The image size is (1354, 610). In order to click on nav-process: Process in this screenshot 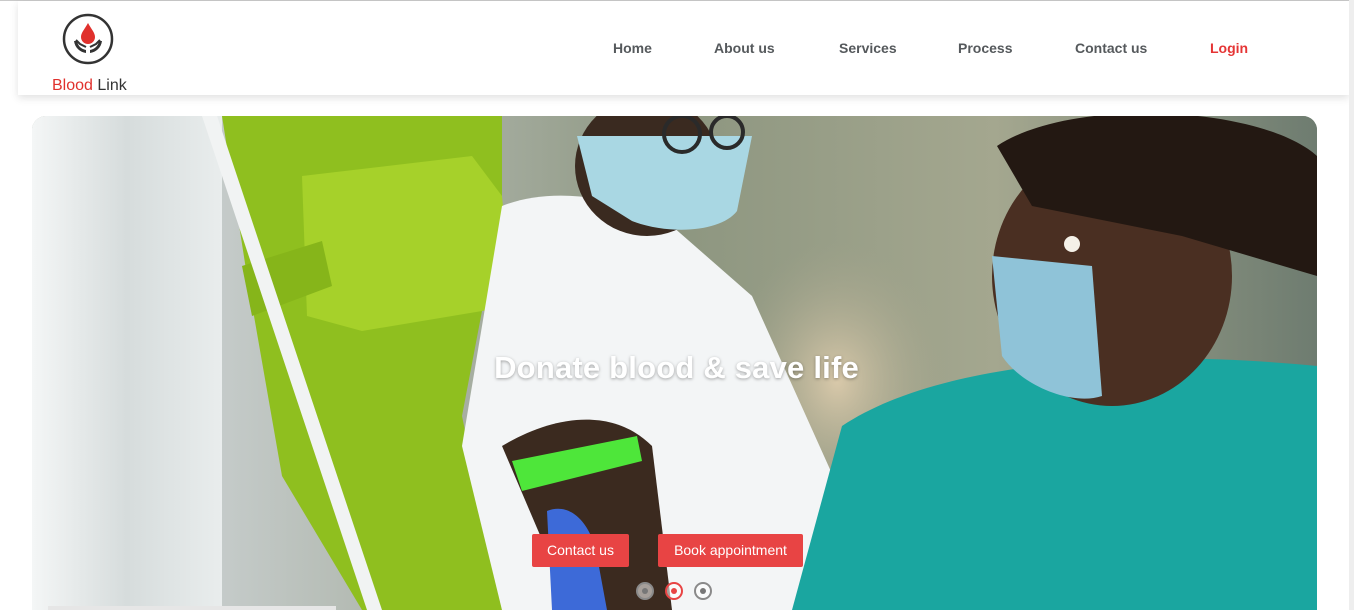, I will do `click(985, 48)`.